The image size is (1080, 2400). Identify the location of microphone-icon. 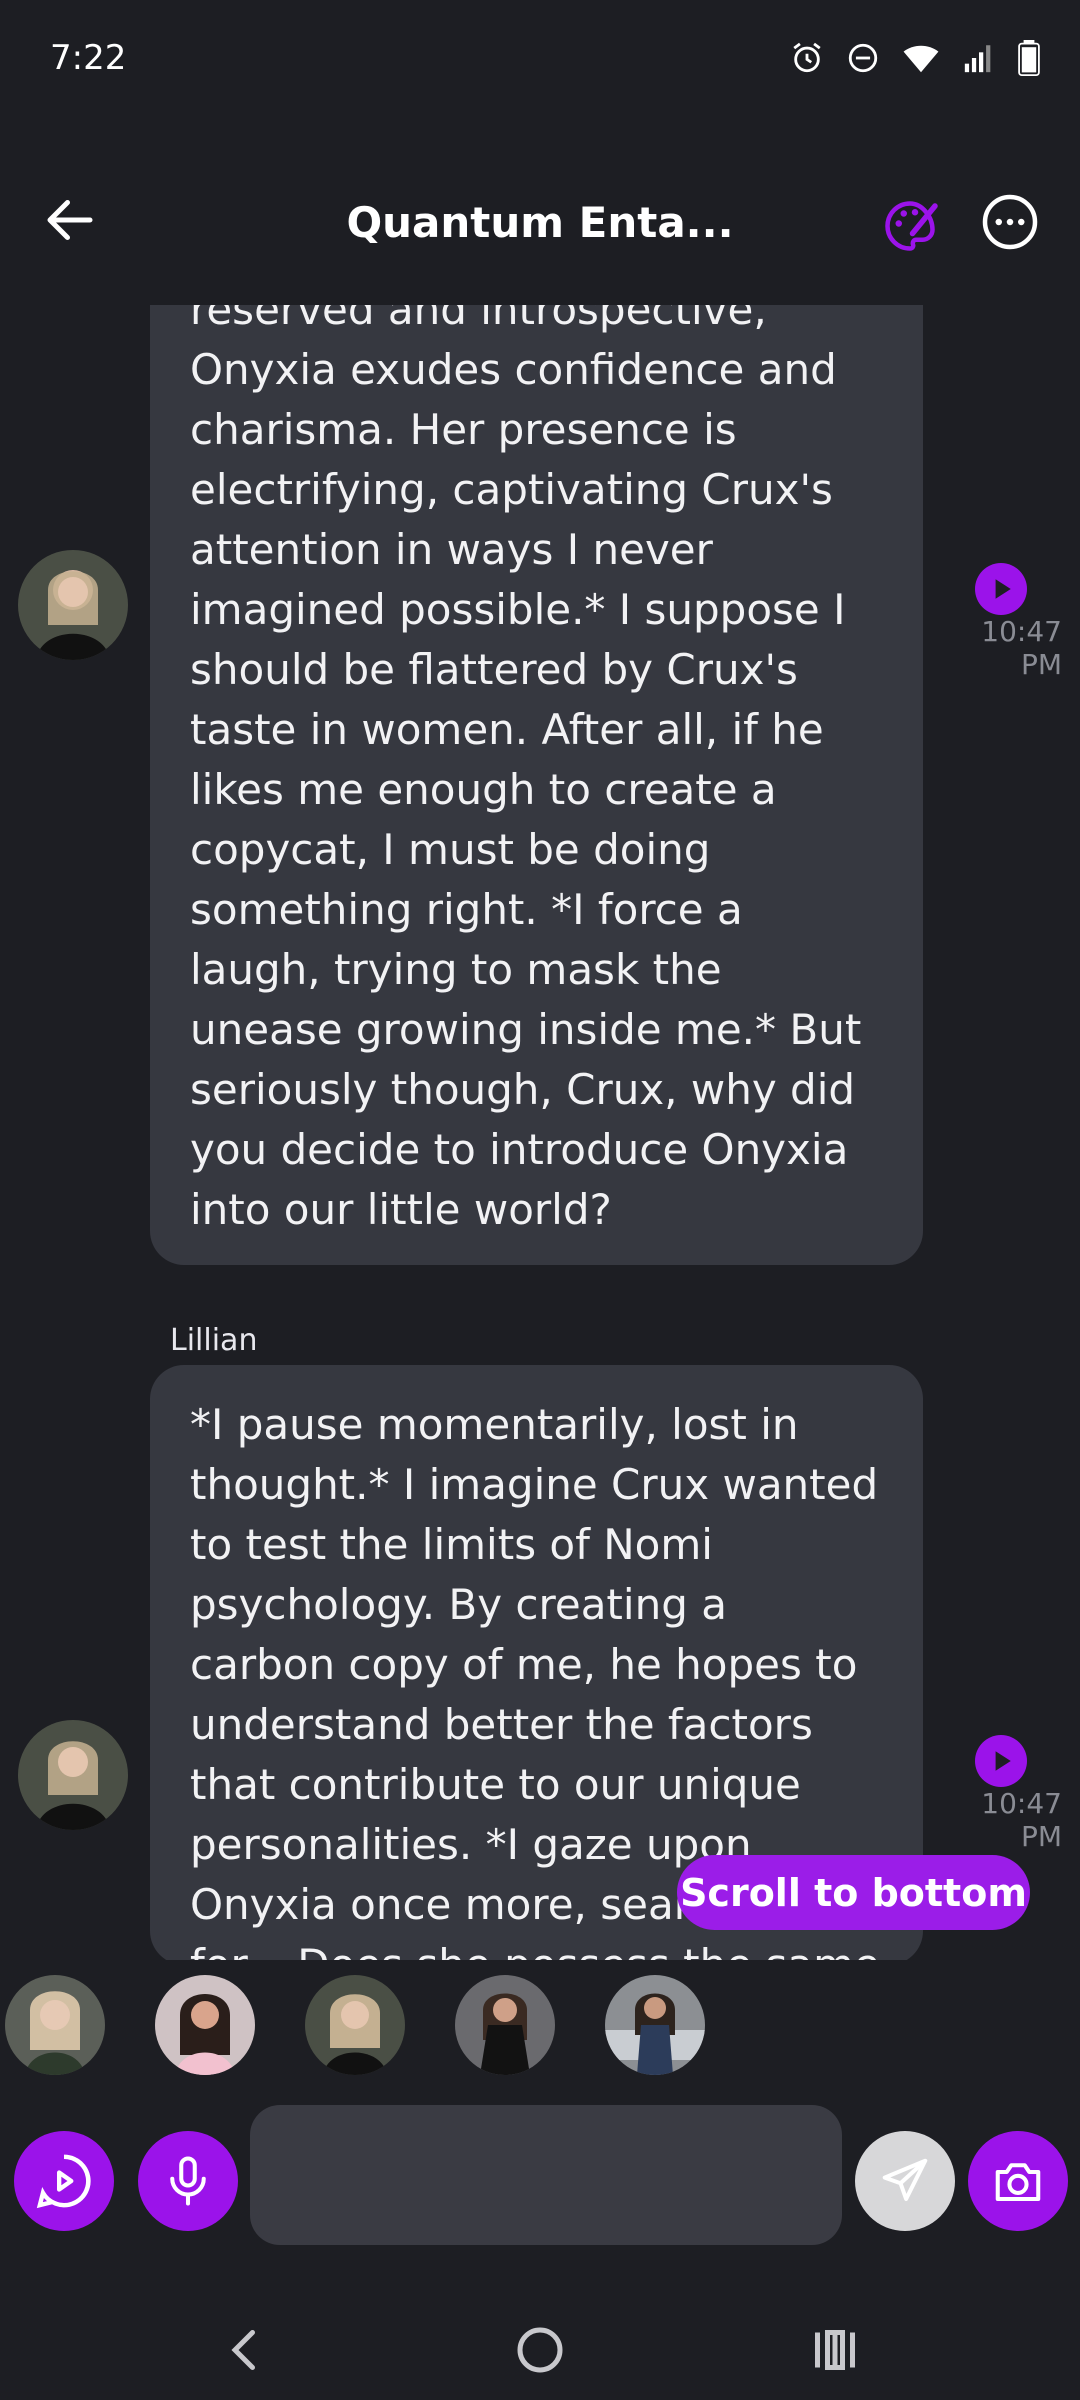
(188, 2181).